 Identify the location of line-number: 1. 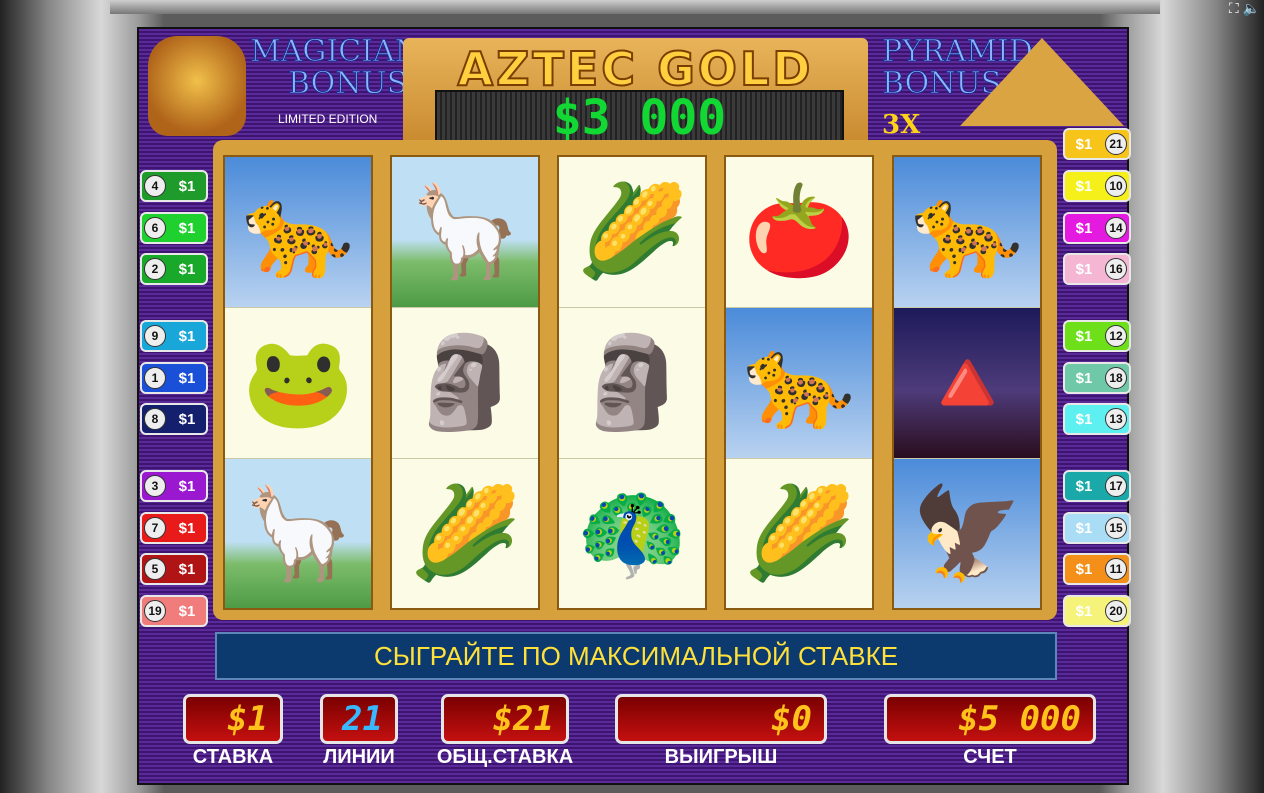
(155, 378).